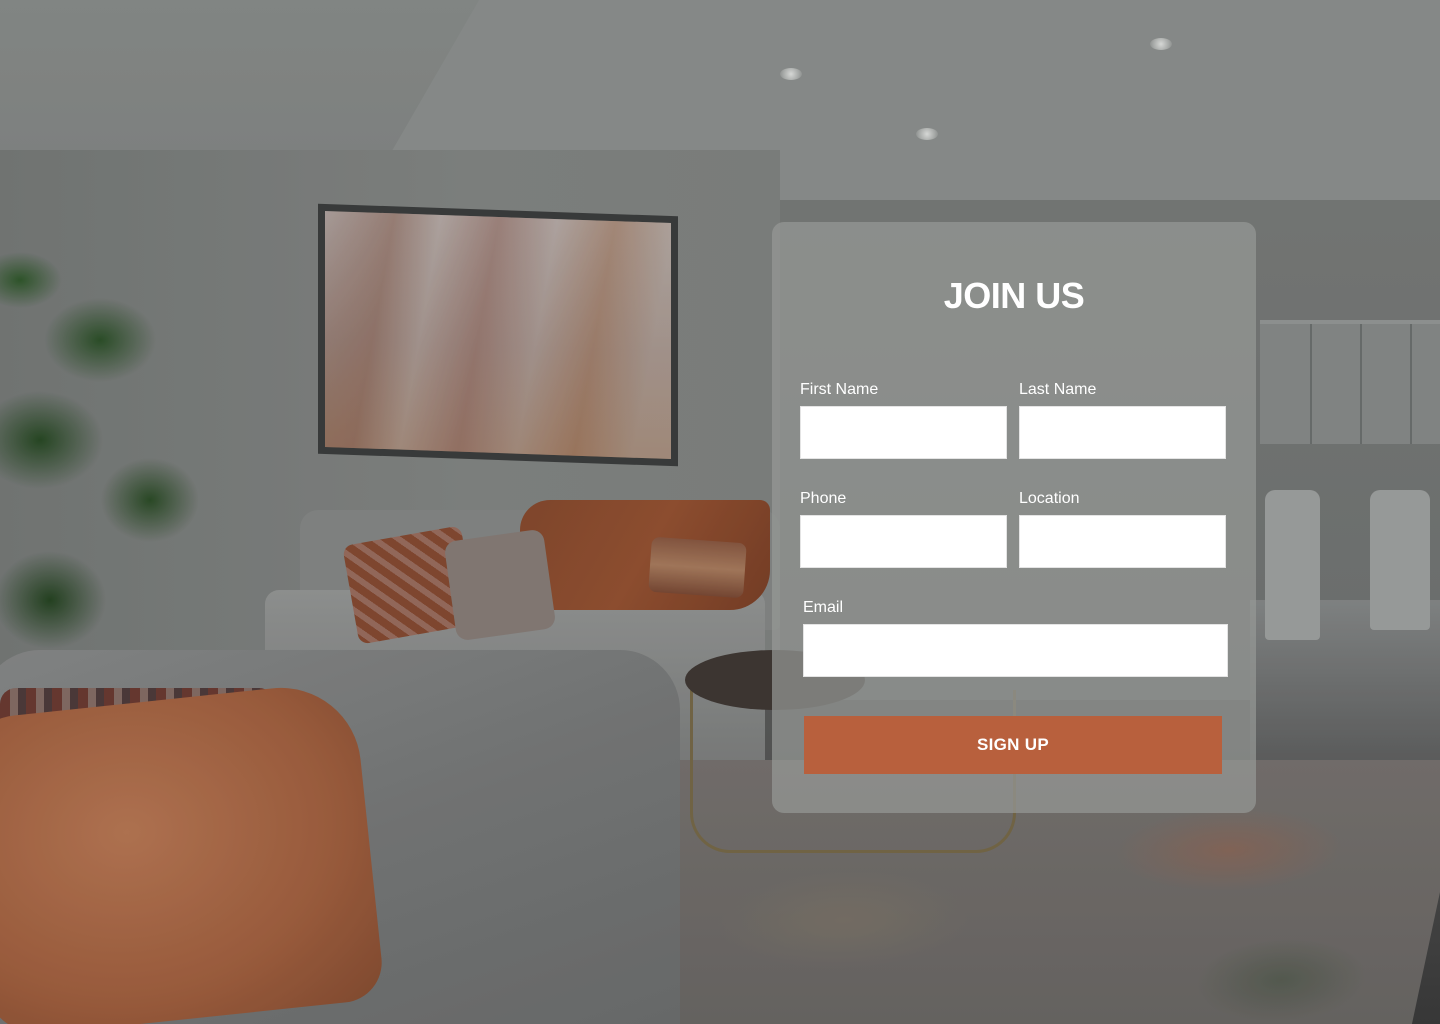  What do you see at coordinates (903, 541) in the screenshot?
I see `phone-field` at bounding box center [903, 541].